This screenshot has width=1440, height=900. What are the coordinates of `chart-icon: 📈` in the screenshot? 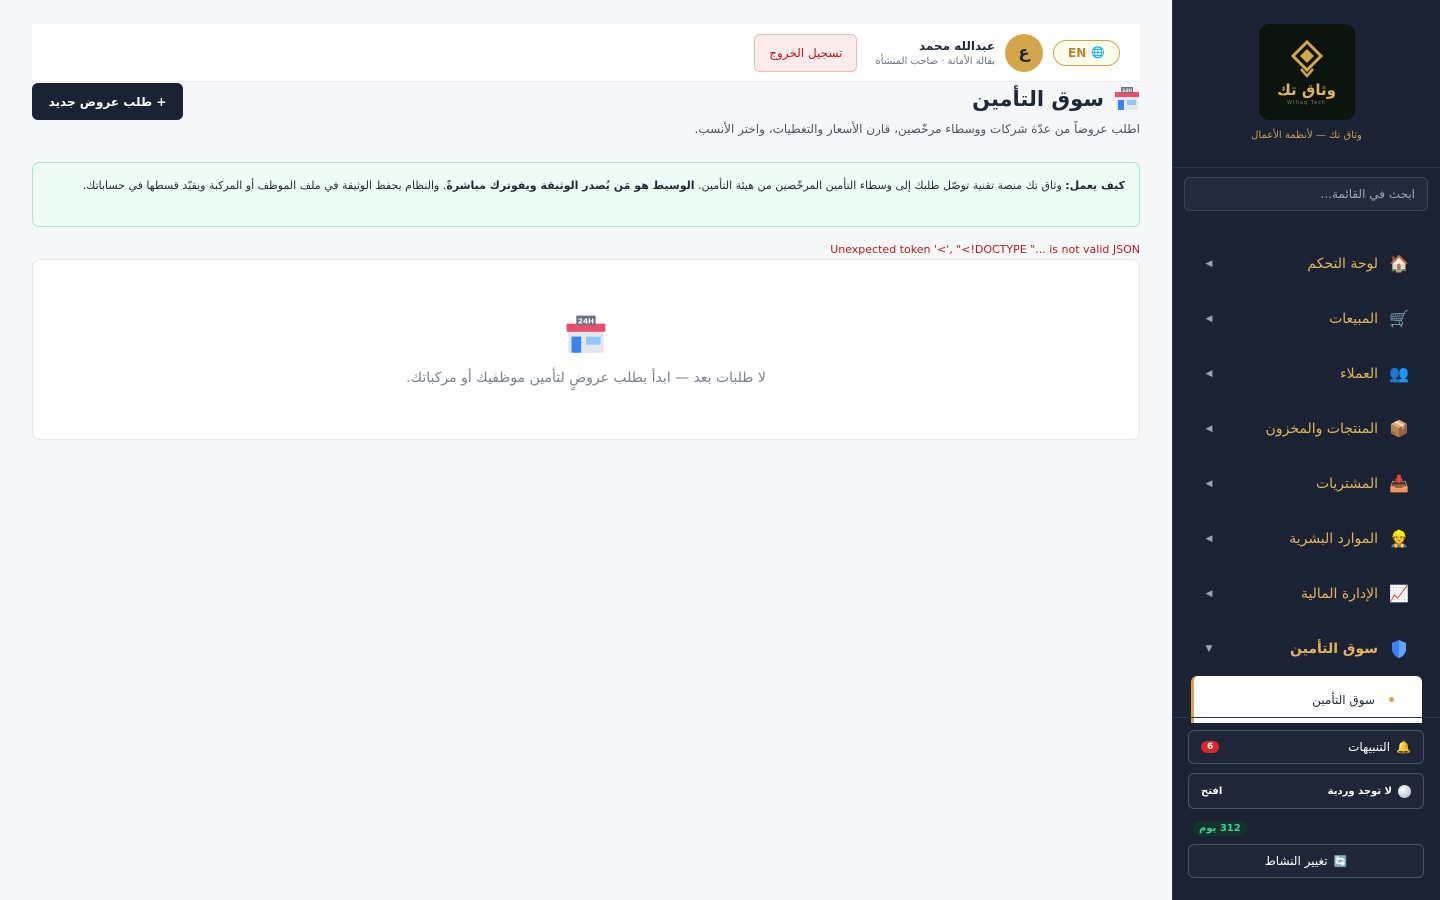 It's located at (1399, 593).